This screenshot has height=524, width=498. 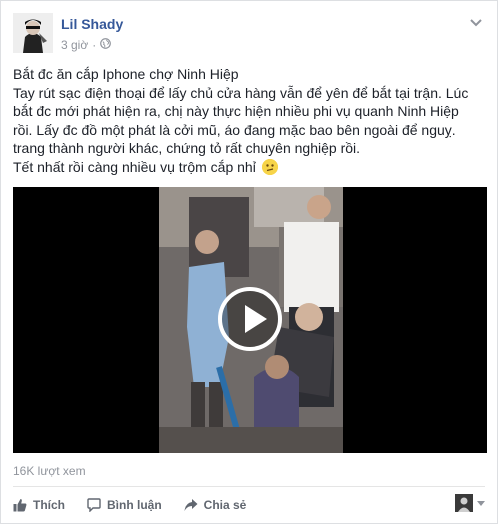 I want to click on chevron-down-icon, so click(x=477, y=21).